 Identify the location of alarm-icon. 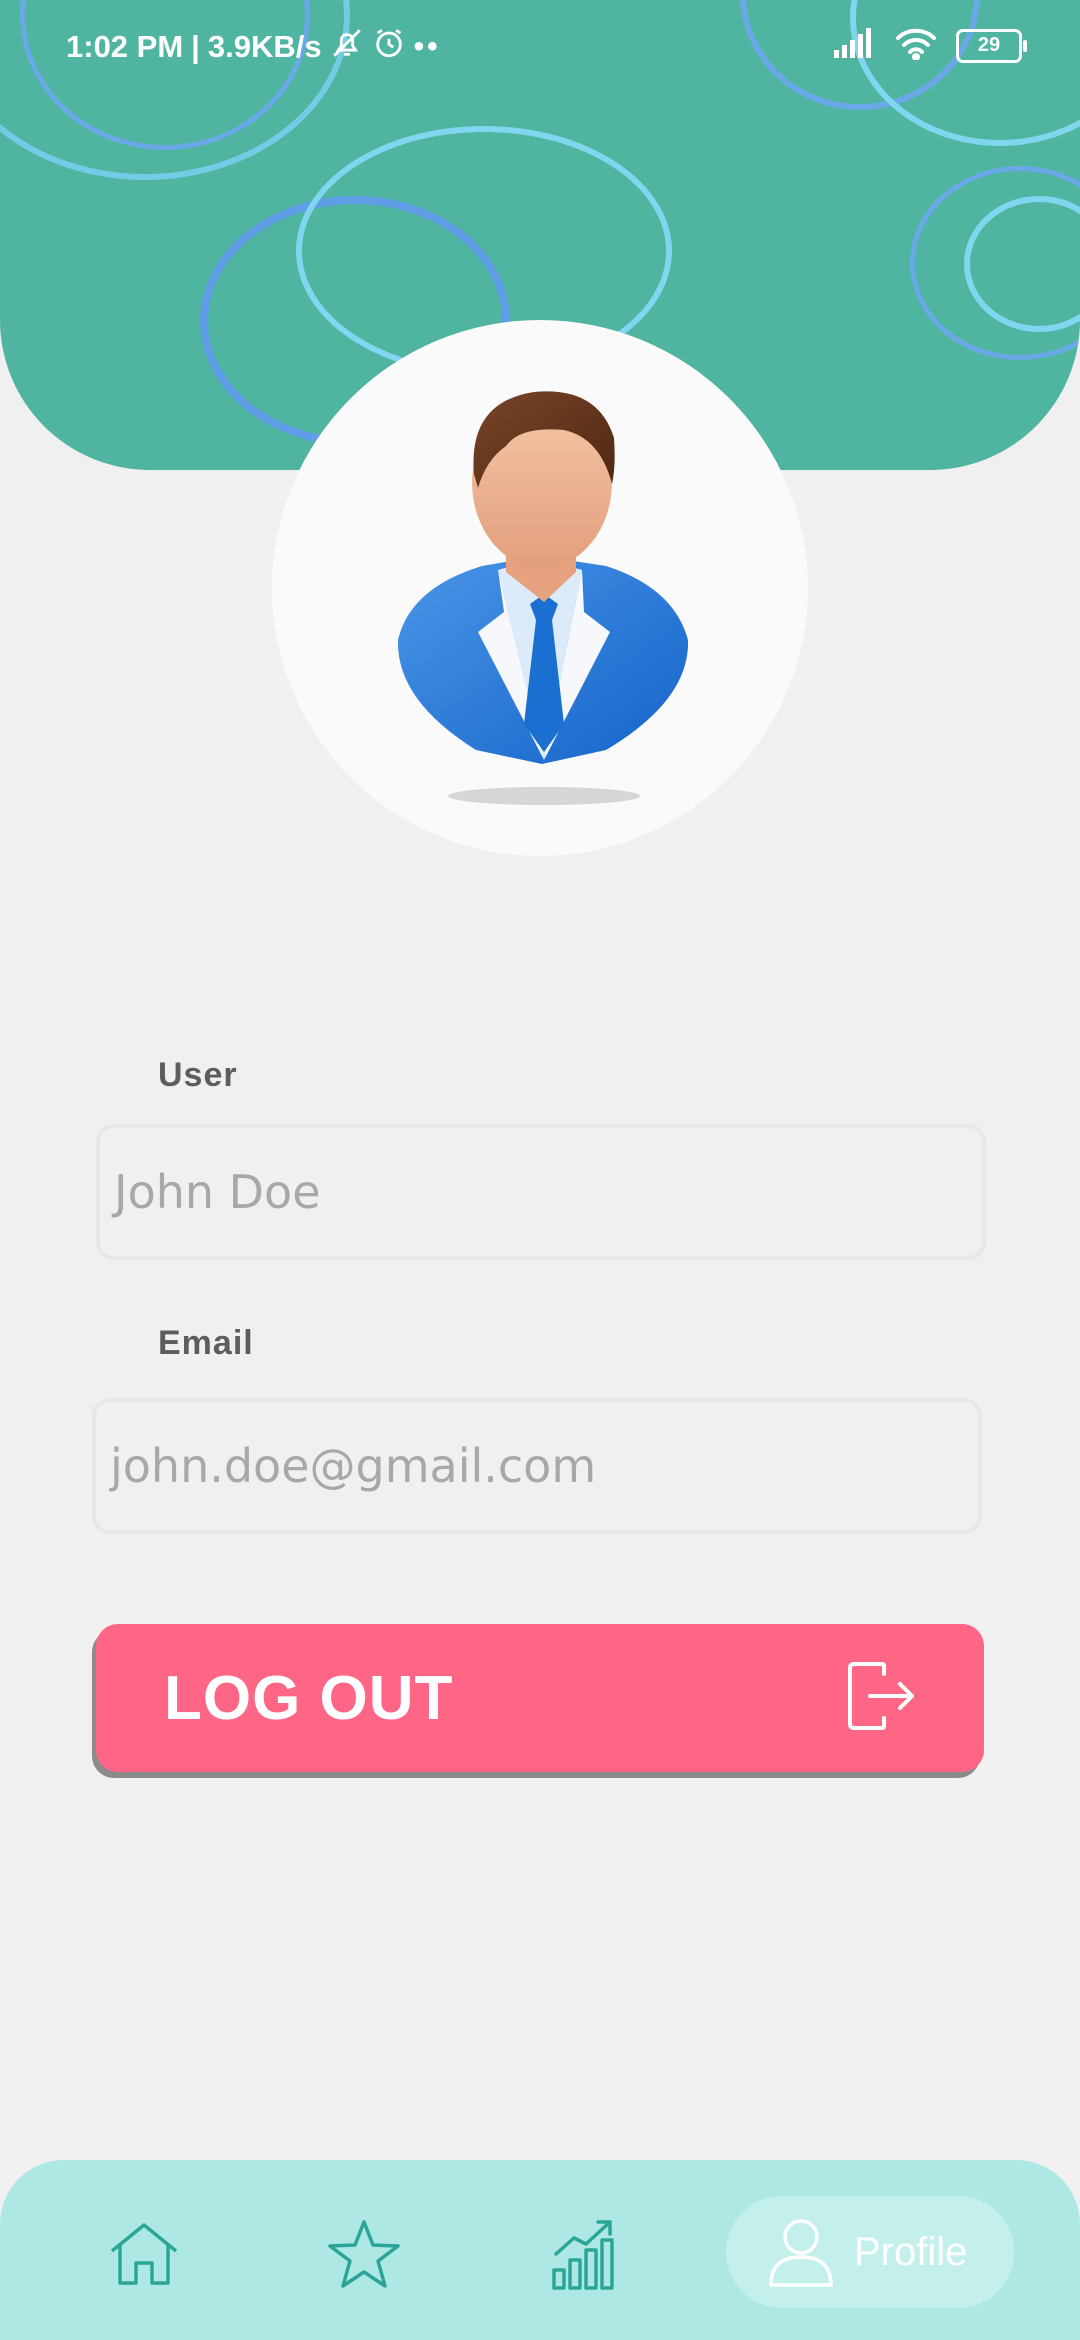
(389, 47).